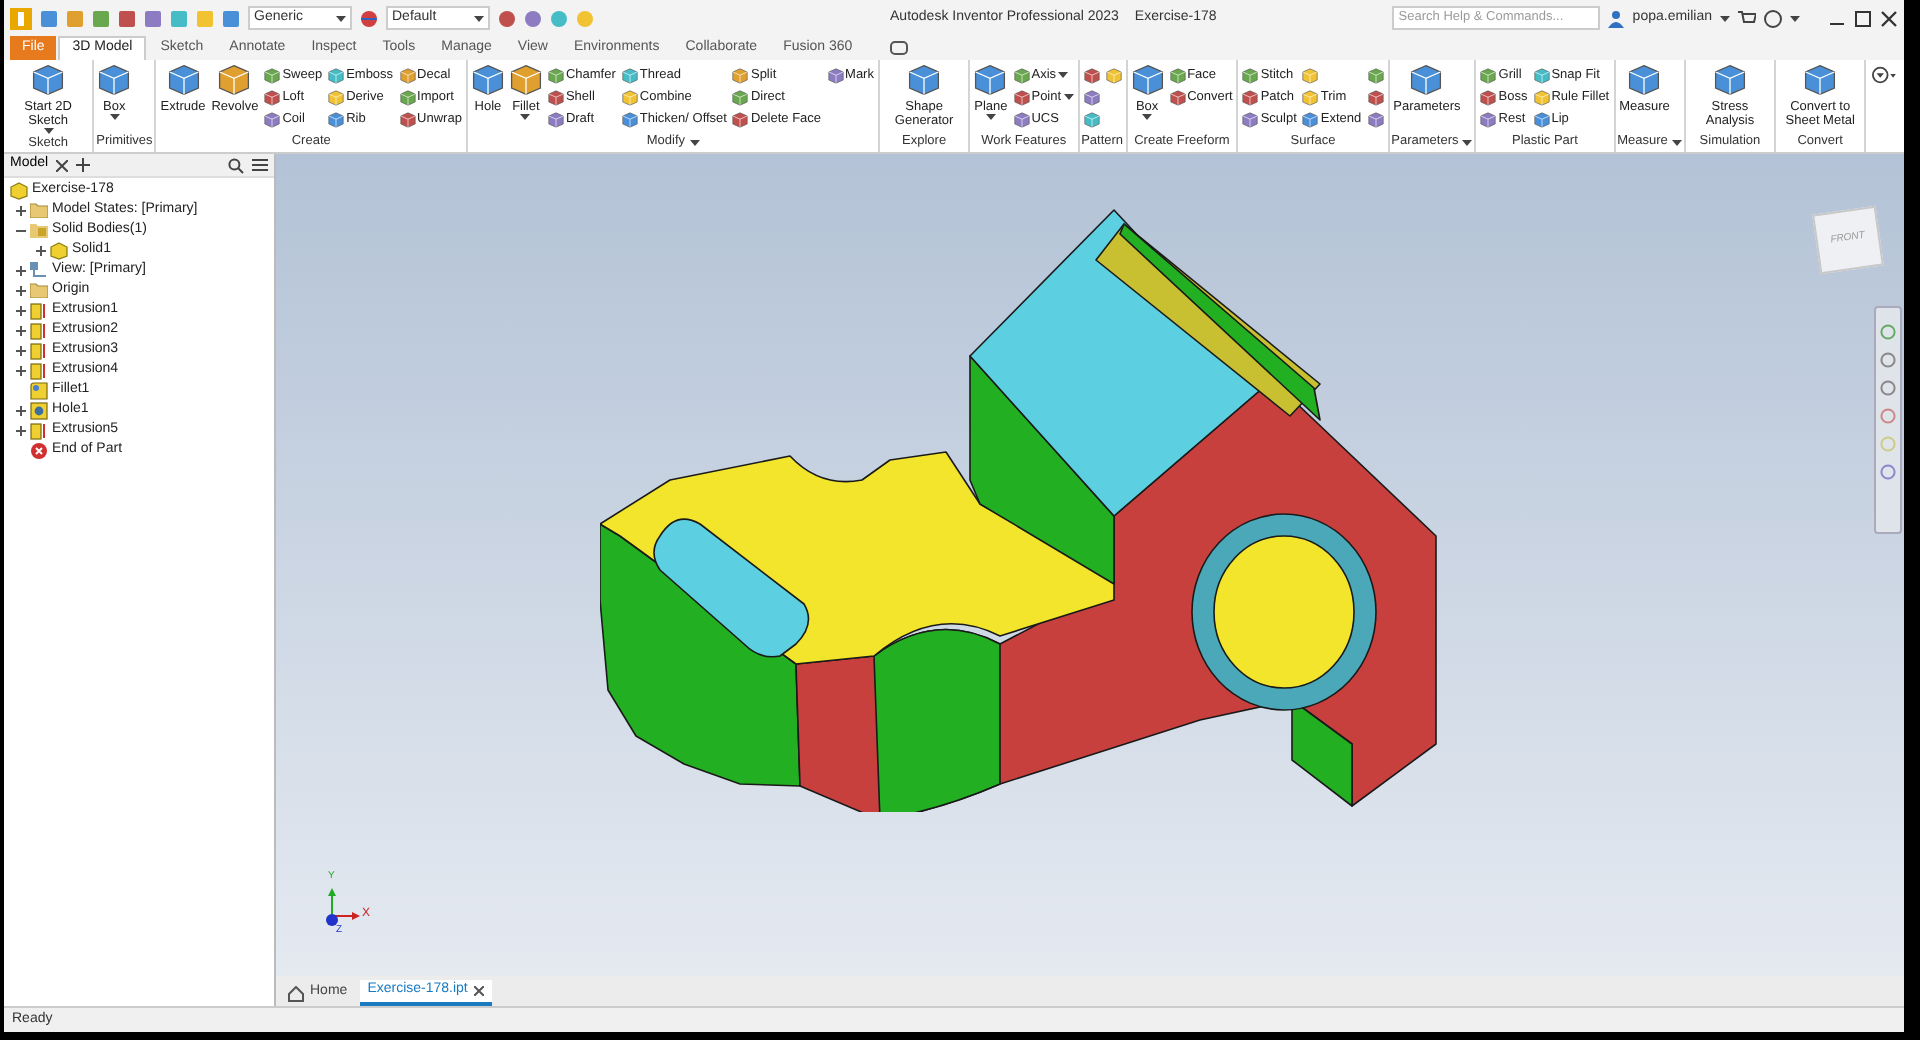  What do you see at coordinates (1773, 18) in the screenshot?
I see `help-icon` at bounding box center [1773, 18].